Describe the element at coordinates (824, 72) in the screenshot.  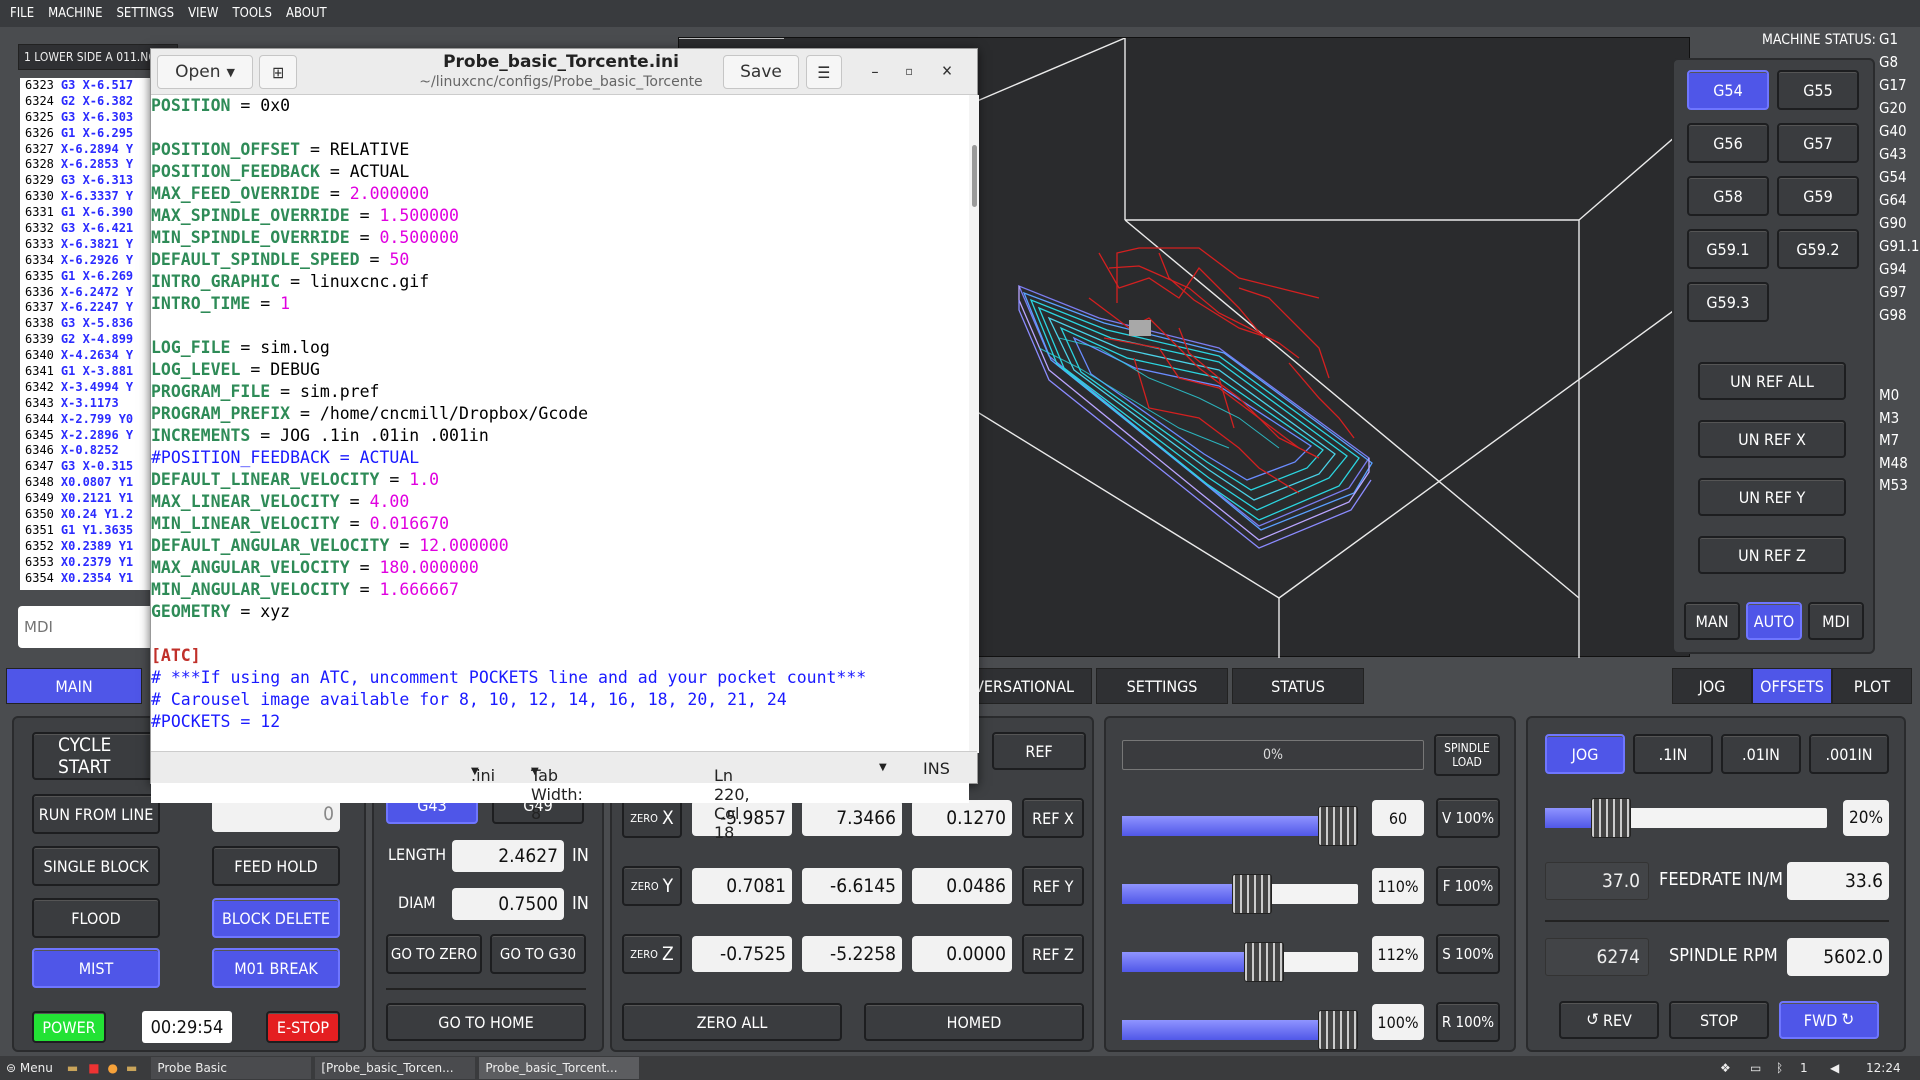
I see `hamburger-menu-button: ☰` at that location.